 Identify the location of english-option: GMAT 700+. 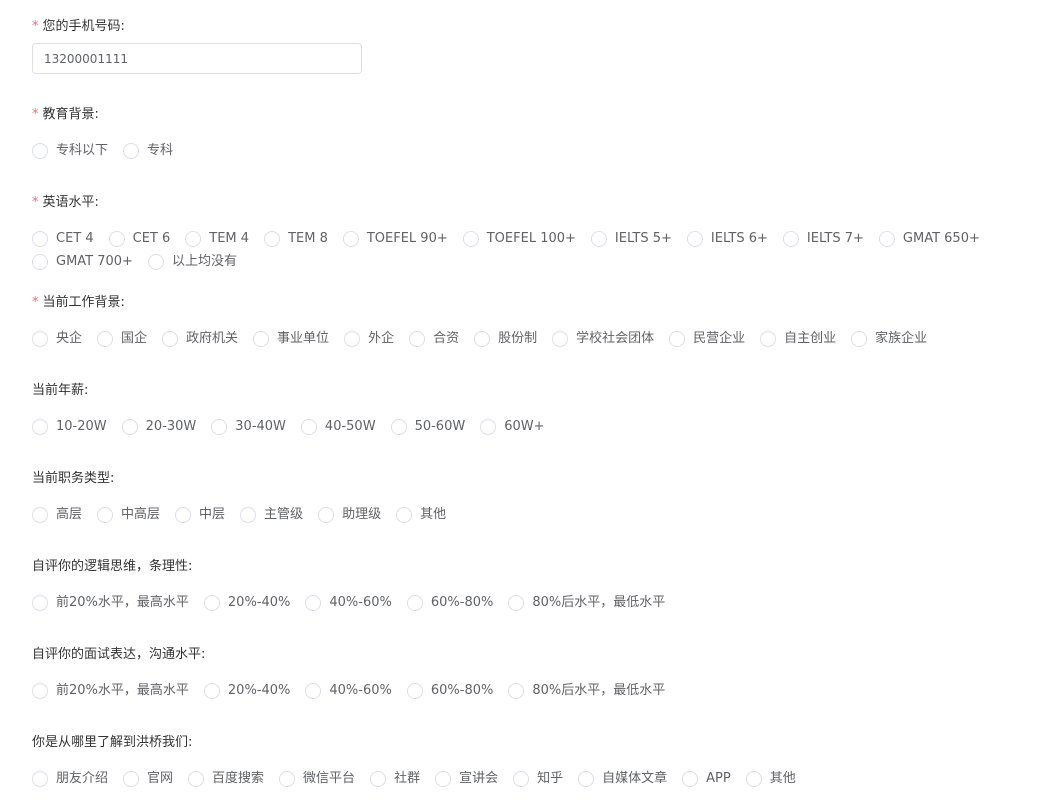
(82, 262).